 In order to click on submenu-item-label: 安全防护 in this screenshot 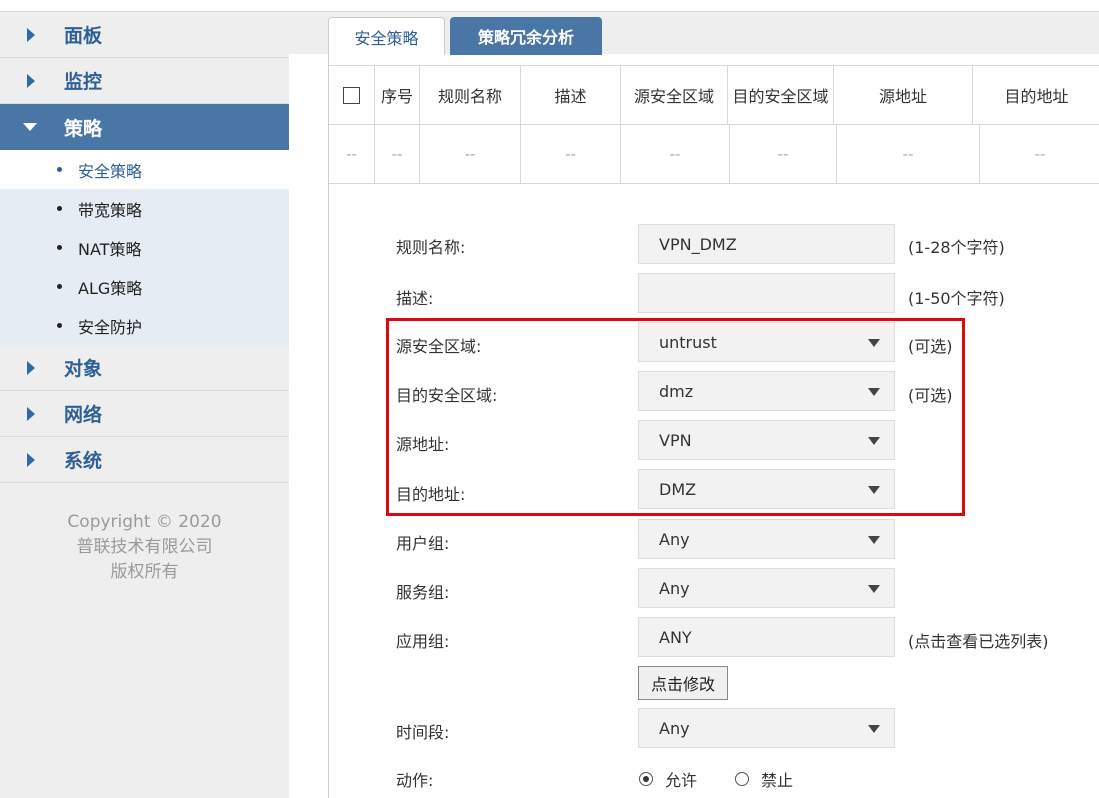, I will do `click(110, 327)`.